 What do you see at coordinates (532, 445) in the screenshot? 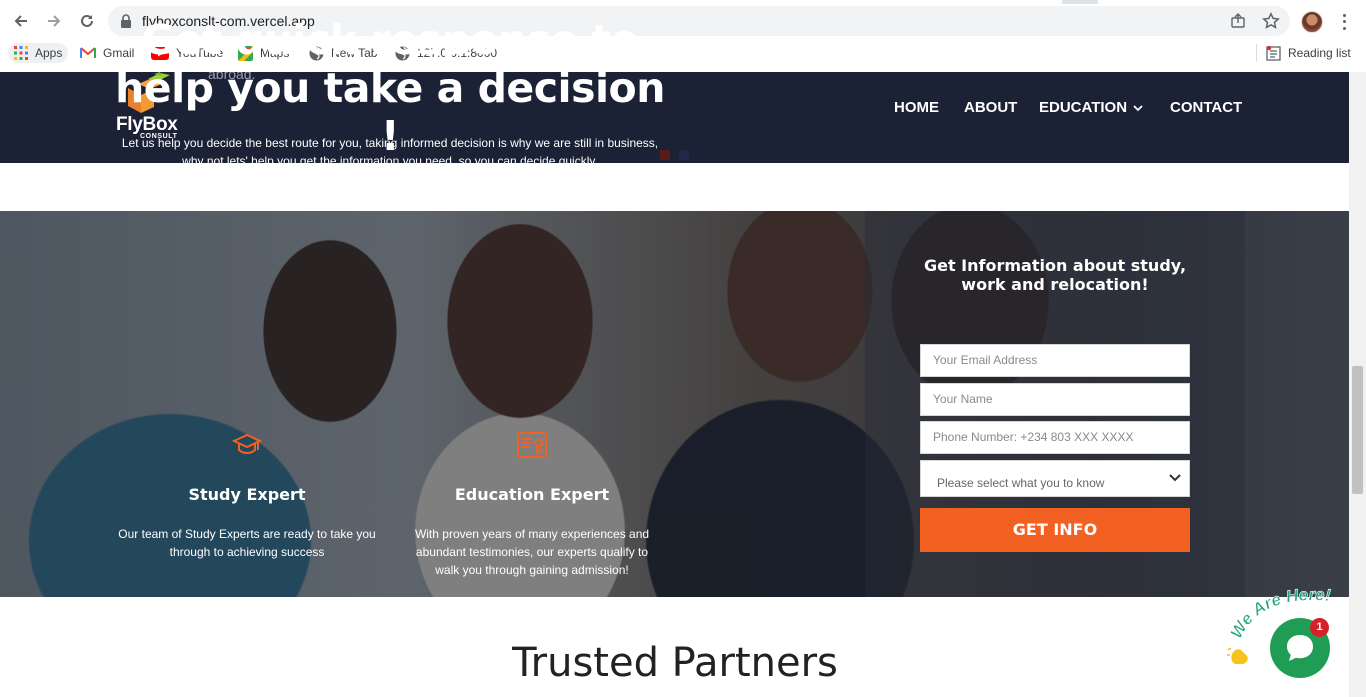
I see `certificate-icon` at bounding box center [532, 445].